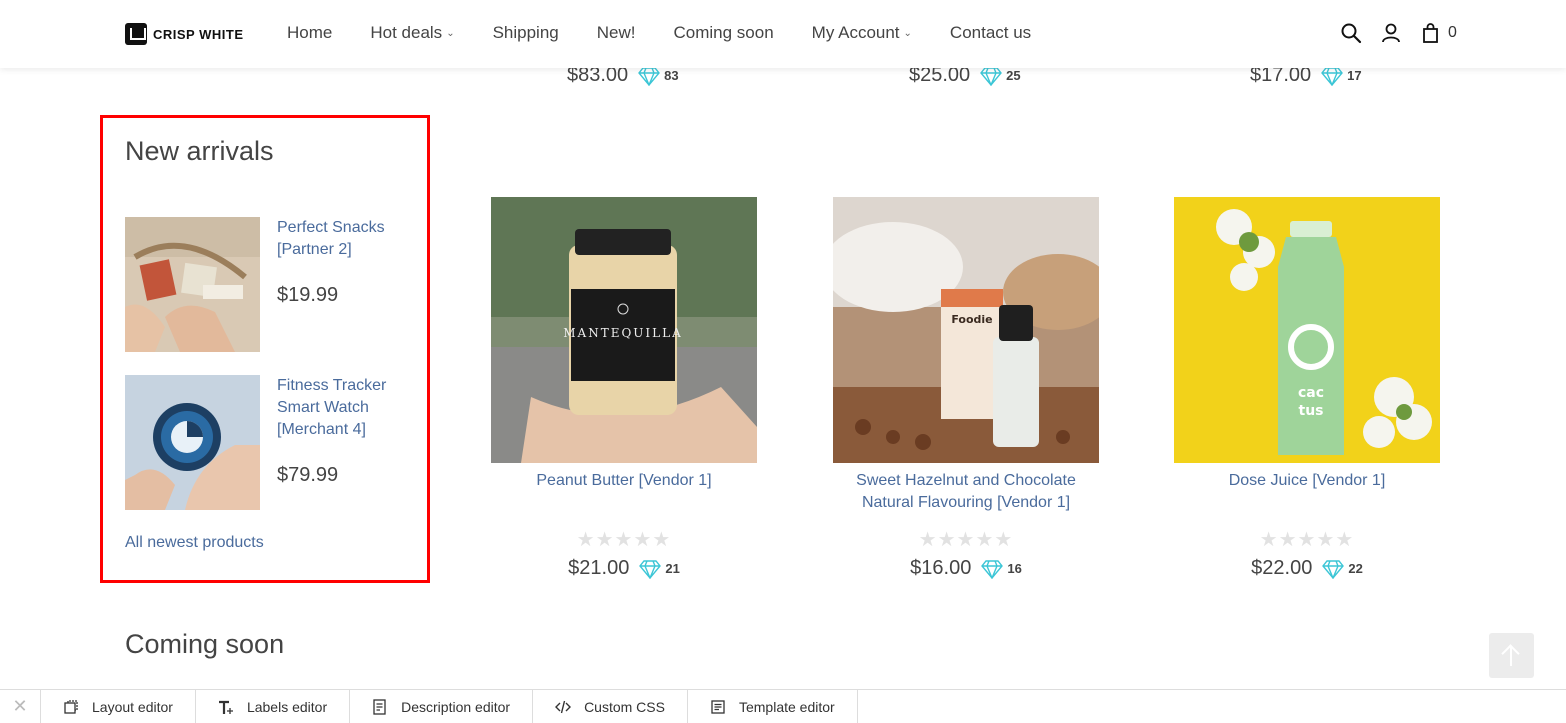 This screenshot has width=1566, height=723. I want to click on points-count: 21, so click(672, 568).